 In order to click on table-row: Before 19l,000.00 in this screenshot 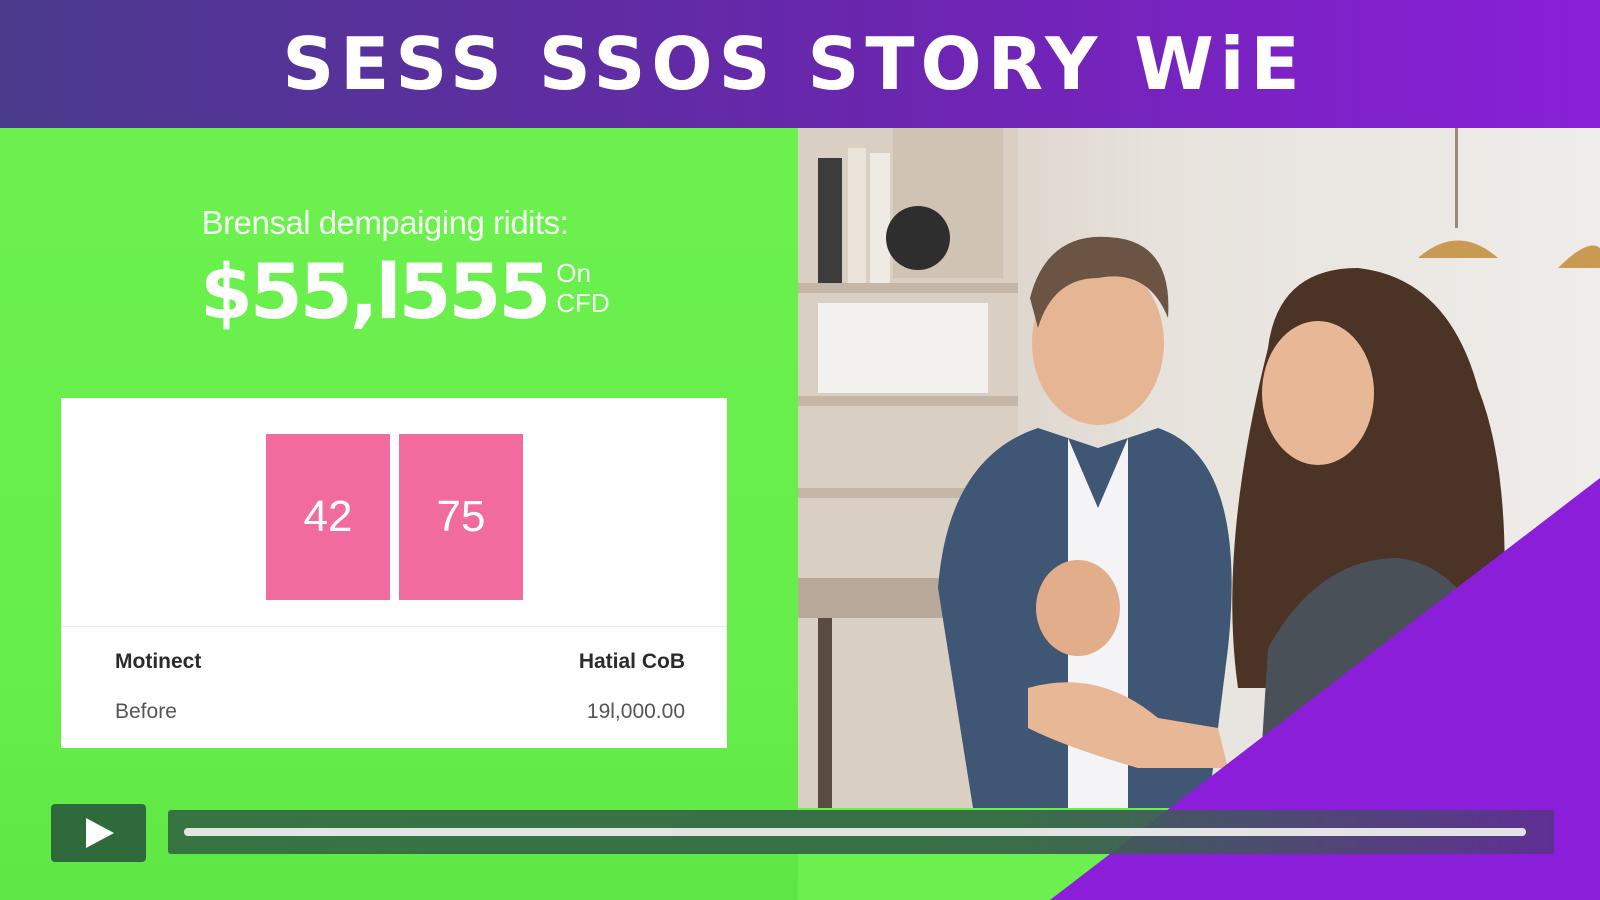, I will do `click(400, 712)`.